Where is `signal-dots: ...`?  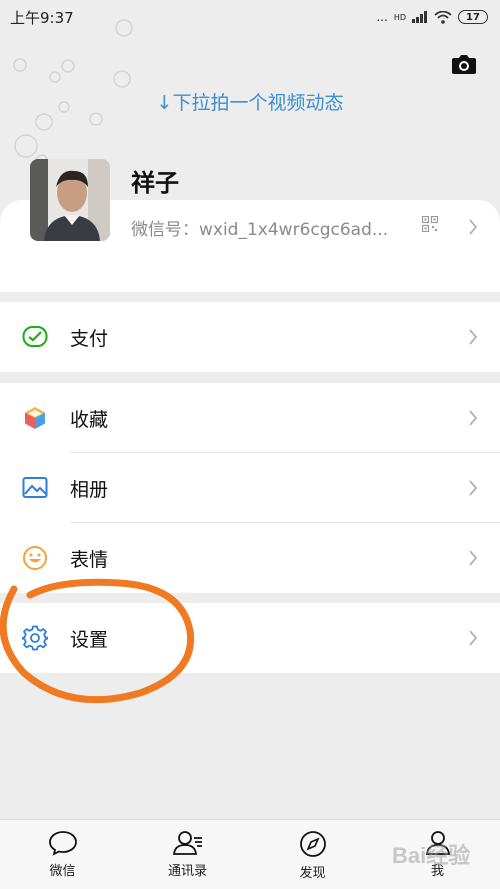
signal-dots: ... is located at coordinates (382, 17).